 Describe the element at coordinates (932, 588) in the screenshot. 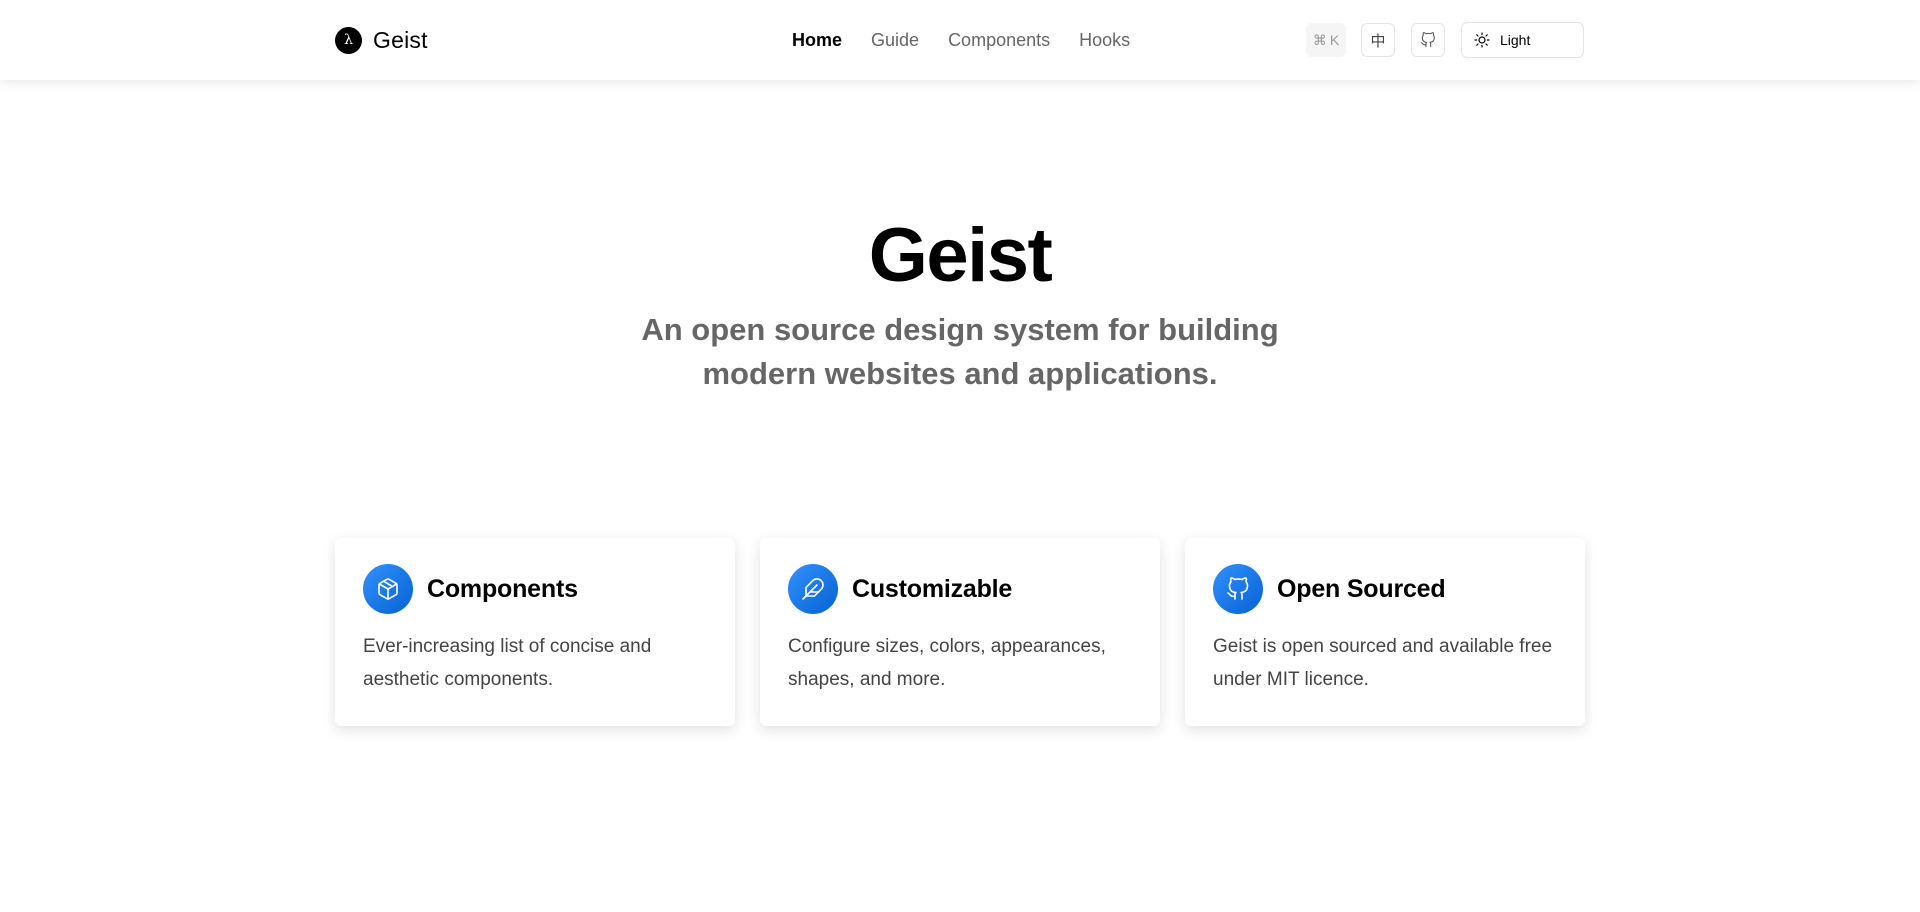

I see `card-title: Customizable` at that location.